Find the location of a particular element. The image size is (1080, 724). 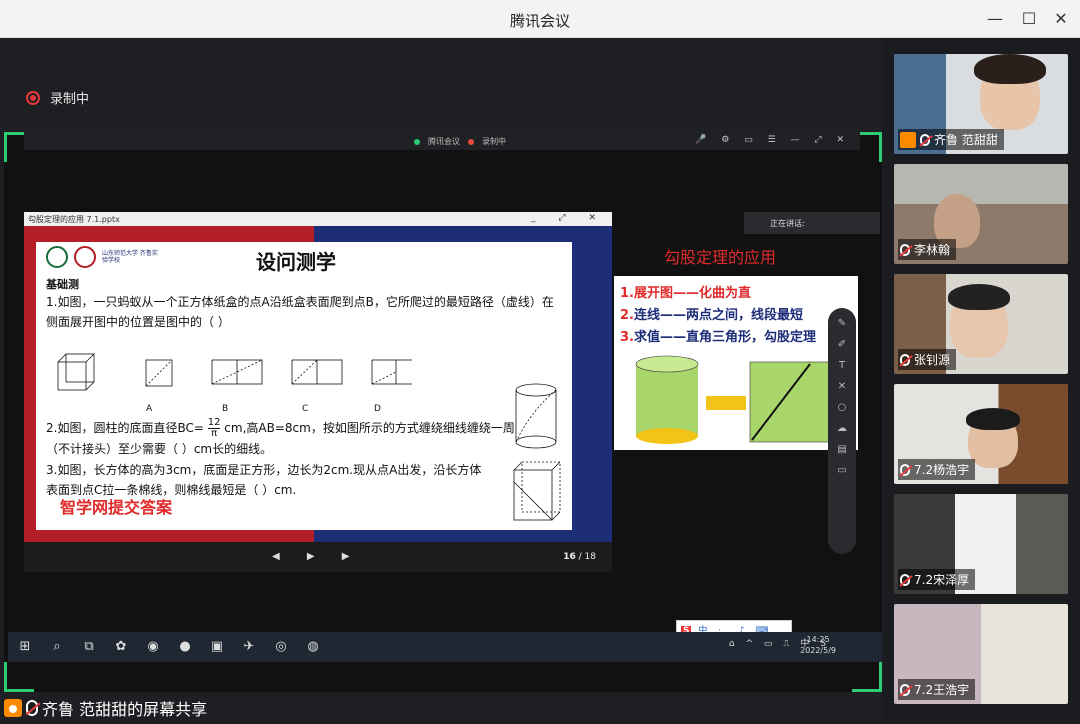

summary-key: 求值 is located at coordinates (646, 337).